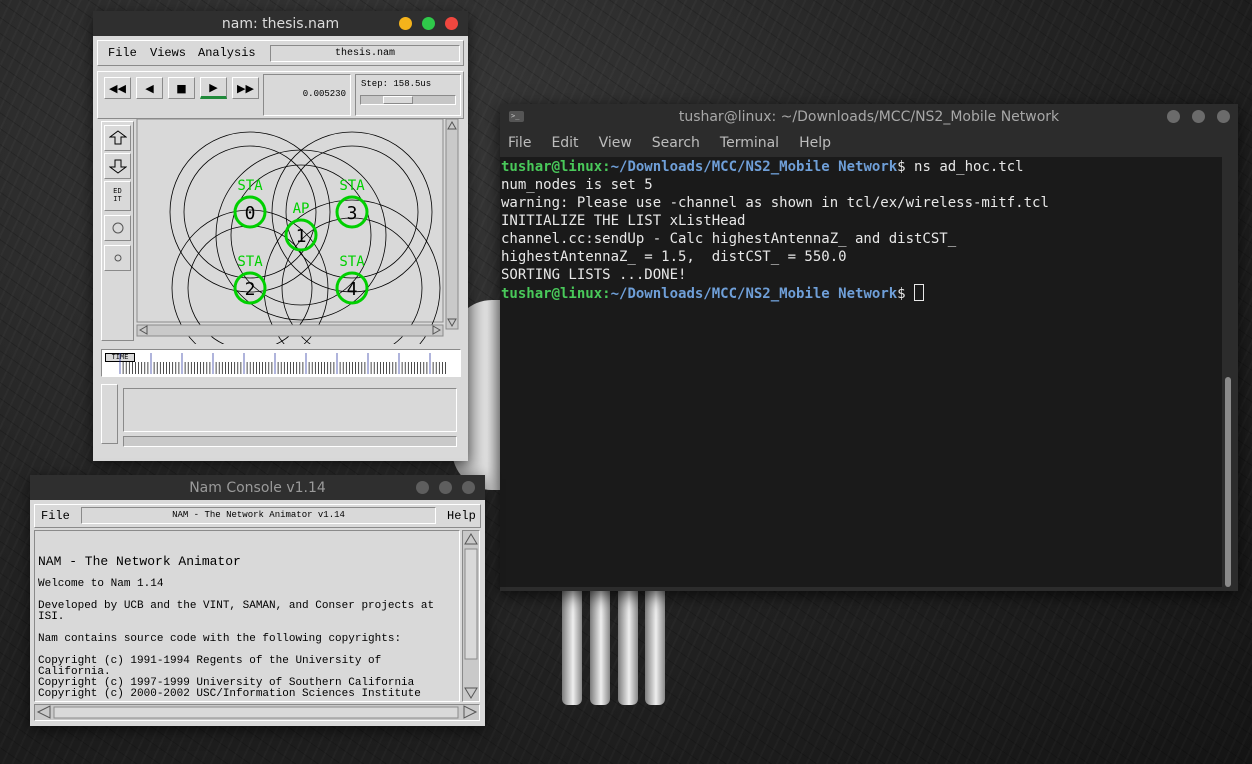  What do you see at coordinates (149, 88) in the screenshot?
I see `step-back-button: ◀` at bounding box center [149, 88].